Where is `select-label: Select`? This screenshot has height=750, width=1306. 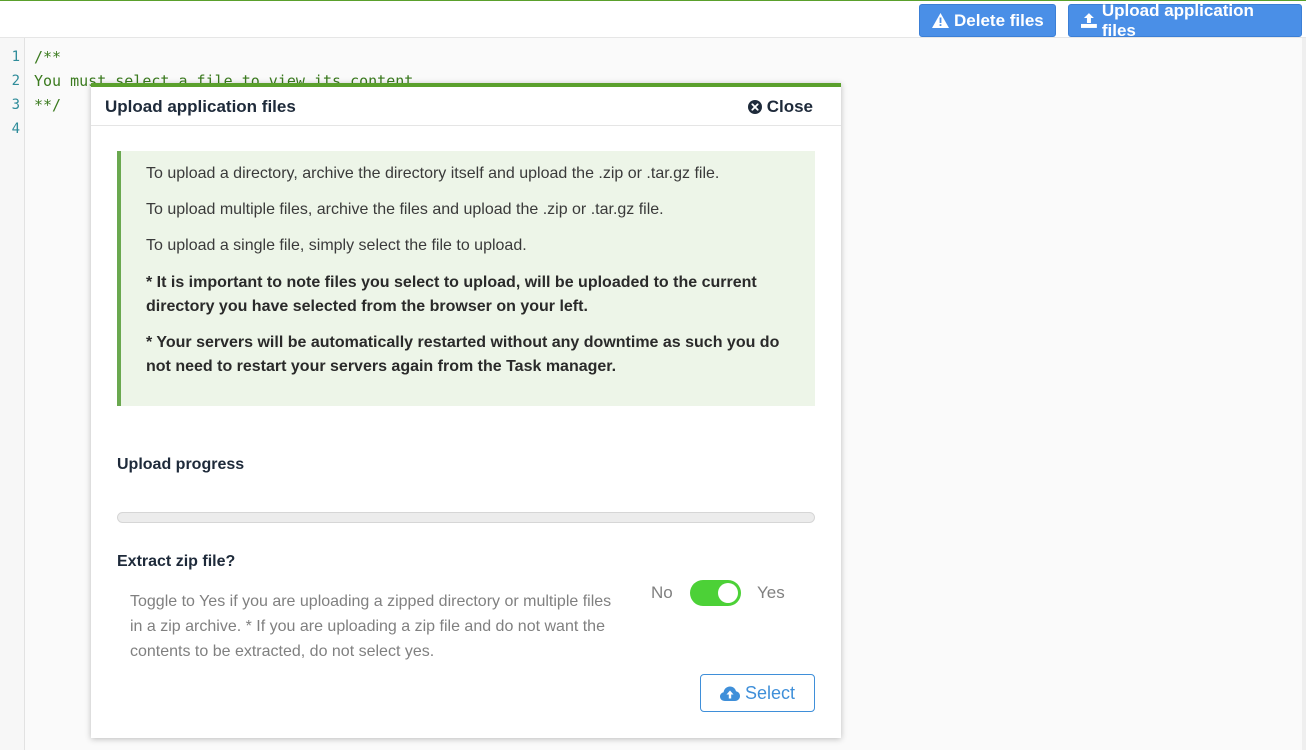
select-label: Select is located at coordinates (770, 692).